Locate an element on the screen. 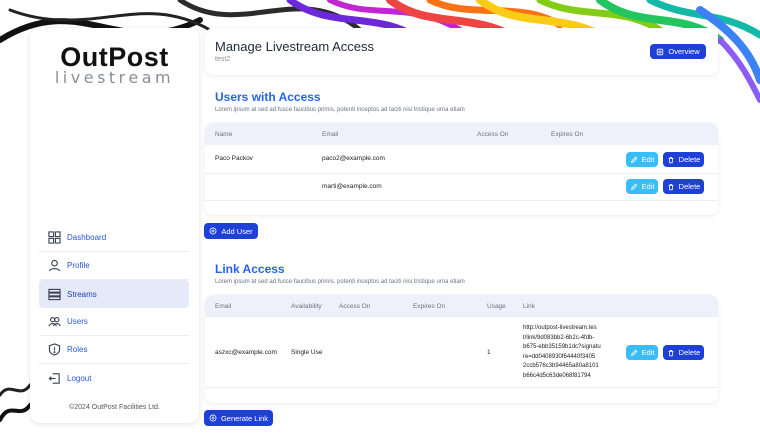 The height and width of the screenshot is (435, 760). user-icon is located at coordinates (54, 266).